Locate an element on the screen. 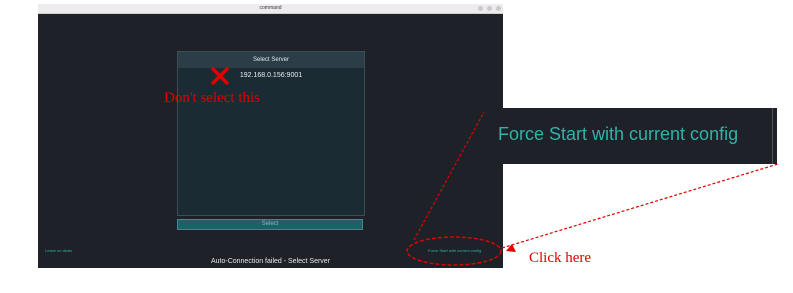  arrow-head-icon is located at coordinates (511, 248).